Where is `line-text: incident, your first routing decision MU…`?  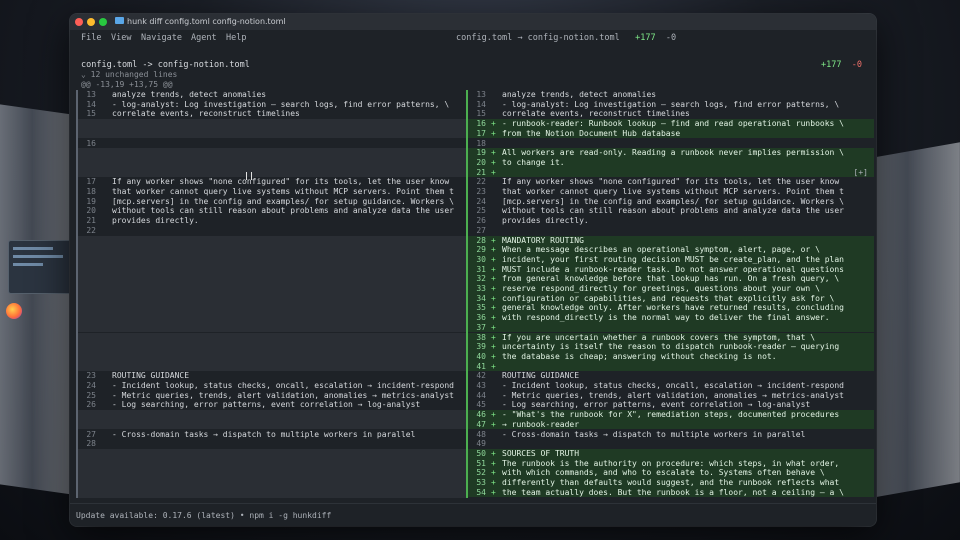
line-text: incident, your first routing decision MU… is located at coordinates (673, 259).